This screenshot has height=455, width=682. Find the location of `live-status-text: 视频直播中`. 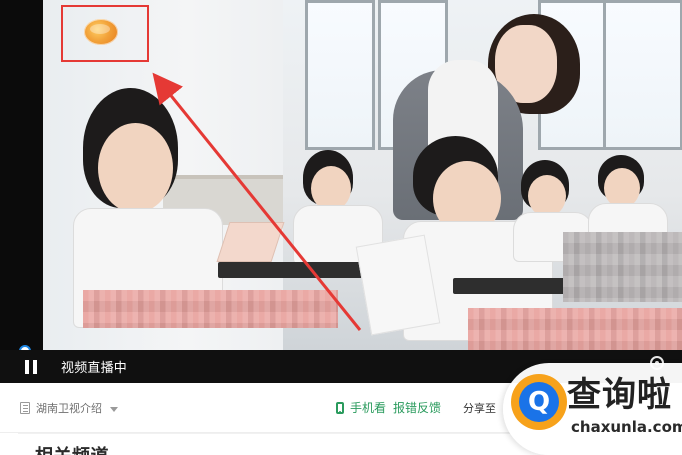

live-status-text: 视频直播中 is located at coordinates (94, 368).